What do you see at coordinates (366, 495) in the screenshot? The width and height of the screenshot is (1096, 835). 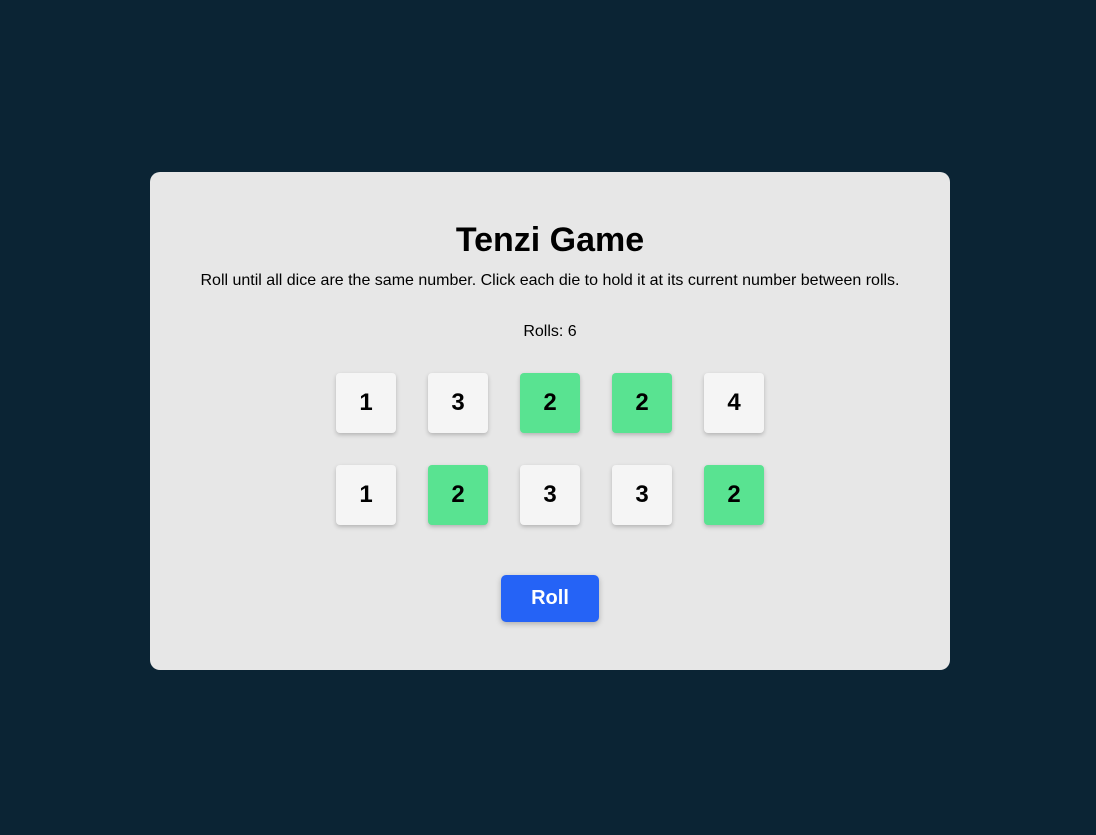 I see `die-6: 1` at bounding box center [366, 495].